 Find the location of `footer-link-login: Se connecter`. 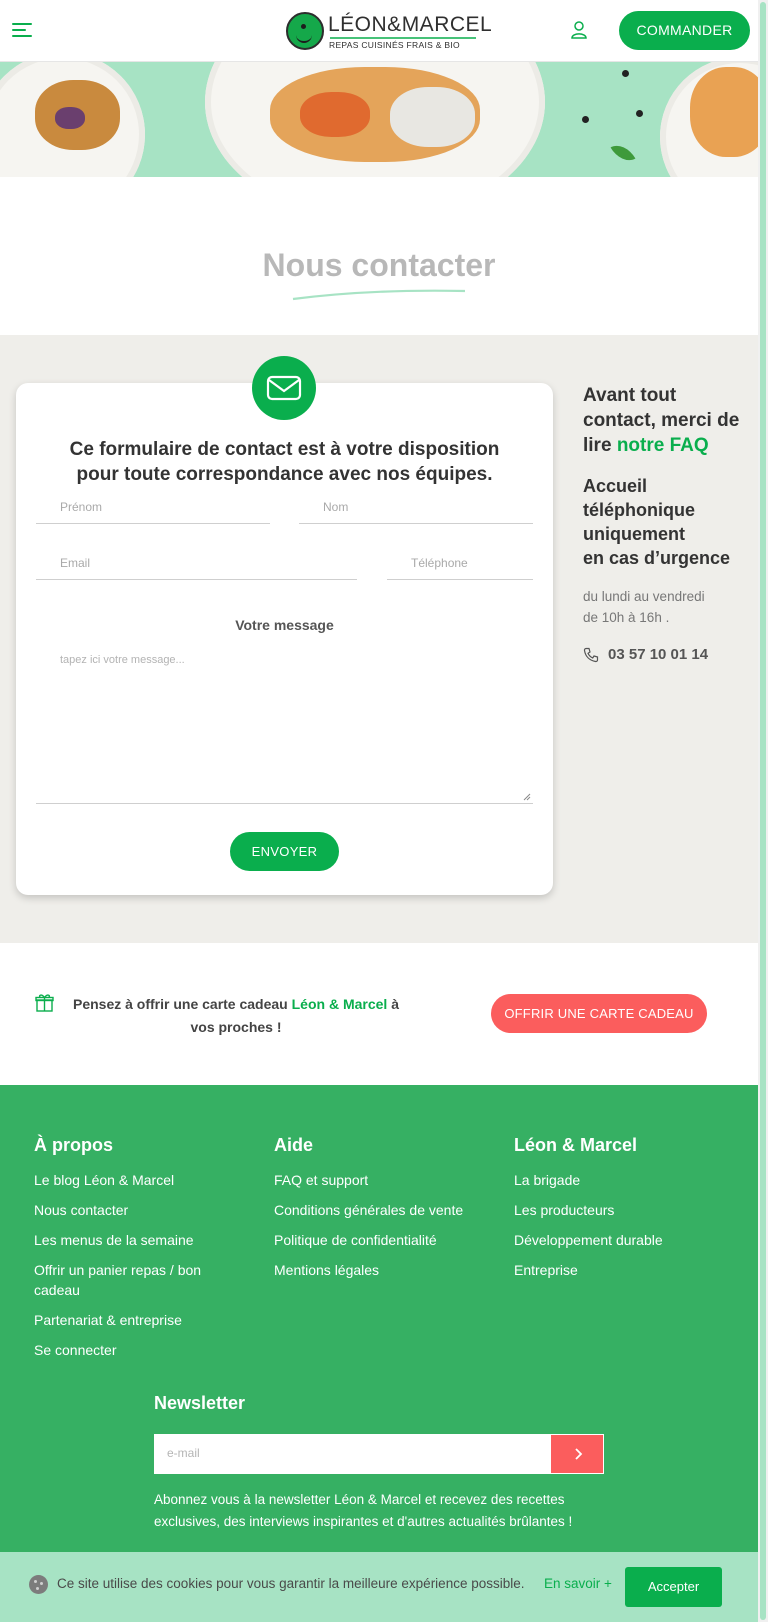

footer-link-login: Se connecter is located at coordinates (139, 1350).